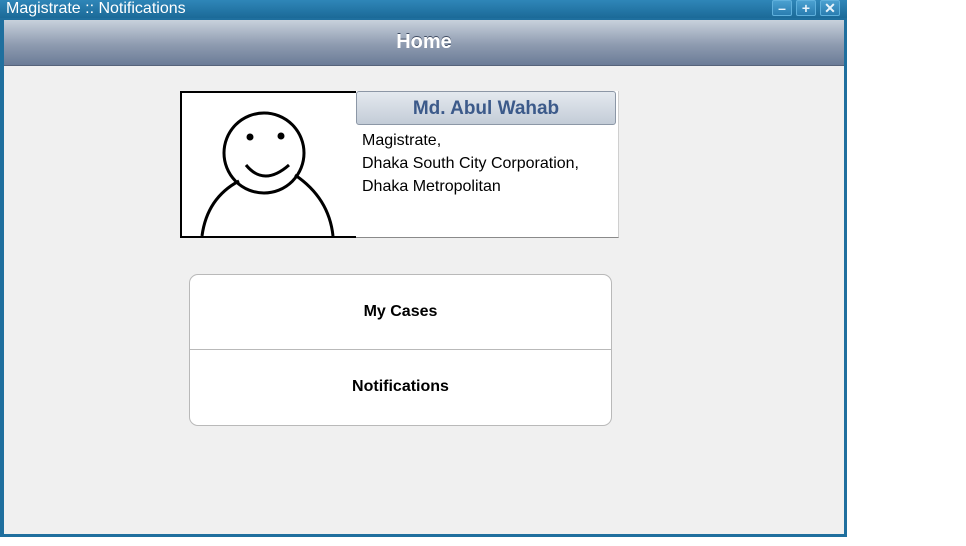  Describe the element at coordinates (431, 186) in the screenshot. I see `address-line: Dhaka Metropolitan` at that location.